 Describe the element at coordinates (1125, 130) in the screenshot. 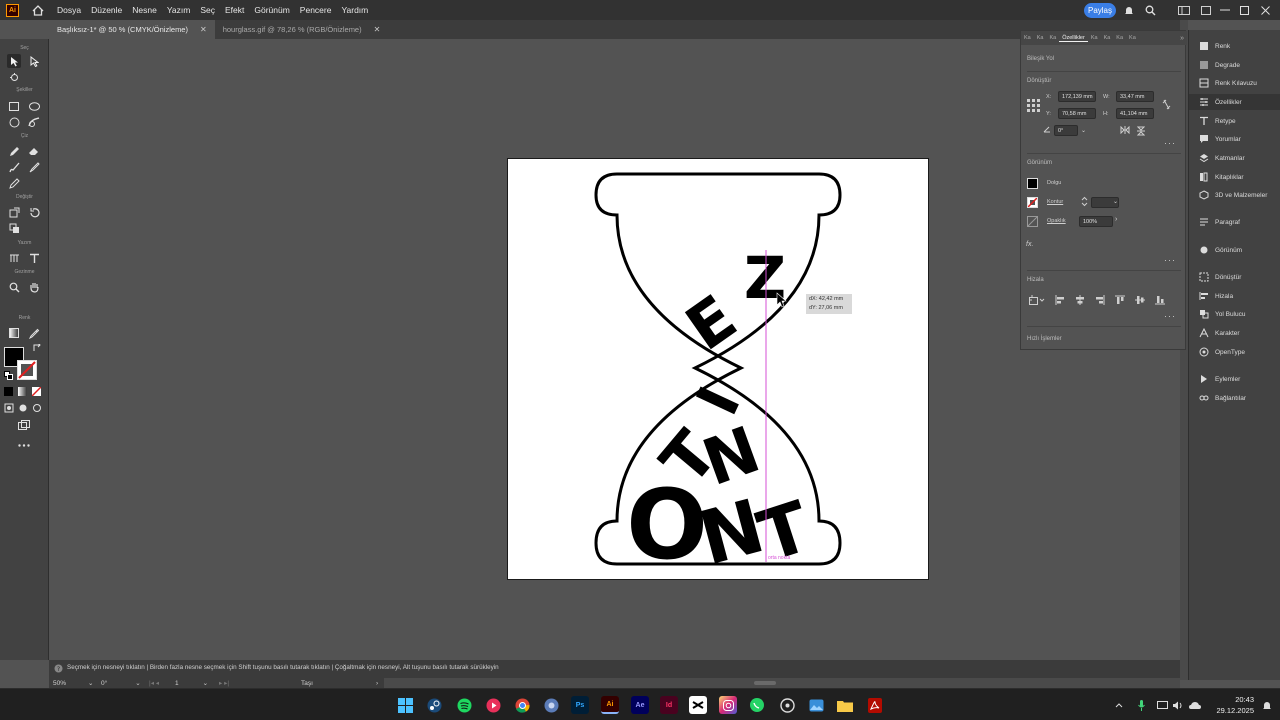

I see `flip-horizontal-icon` at that location.